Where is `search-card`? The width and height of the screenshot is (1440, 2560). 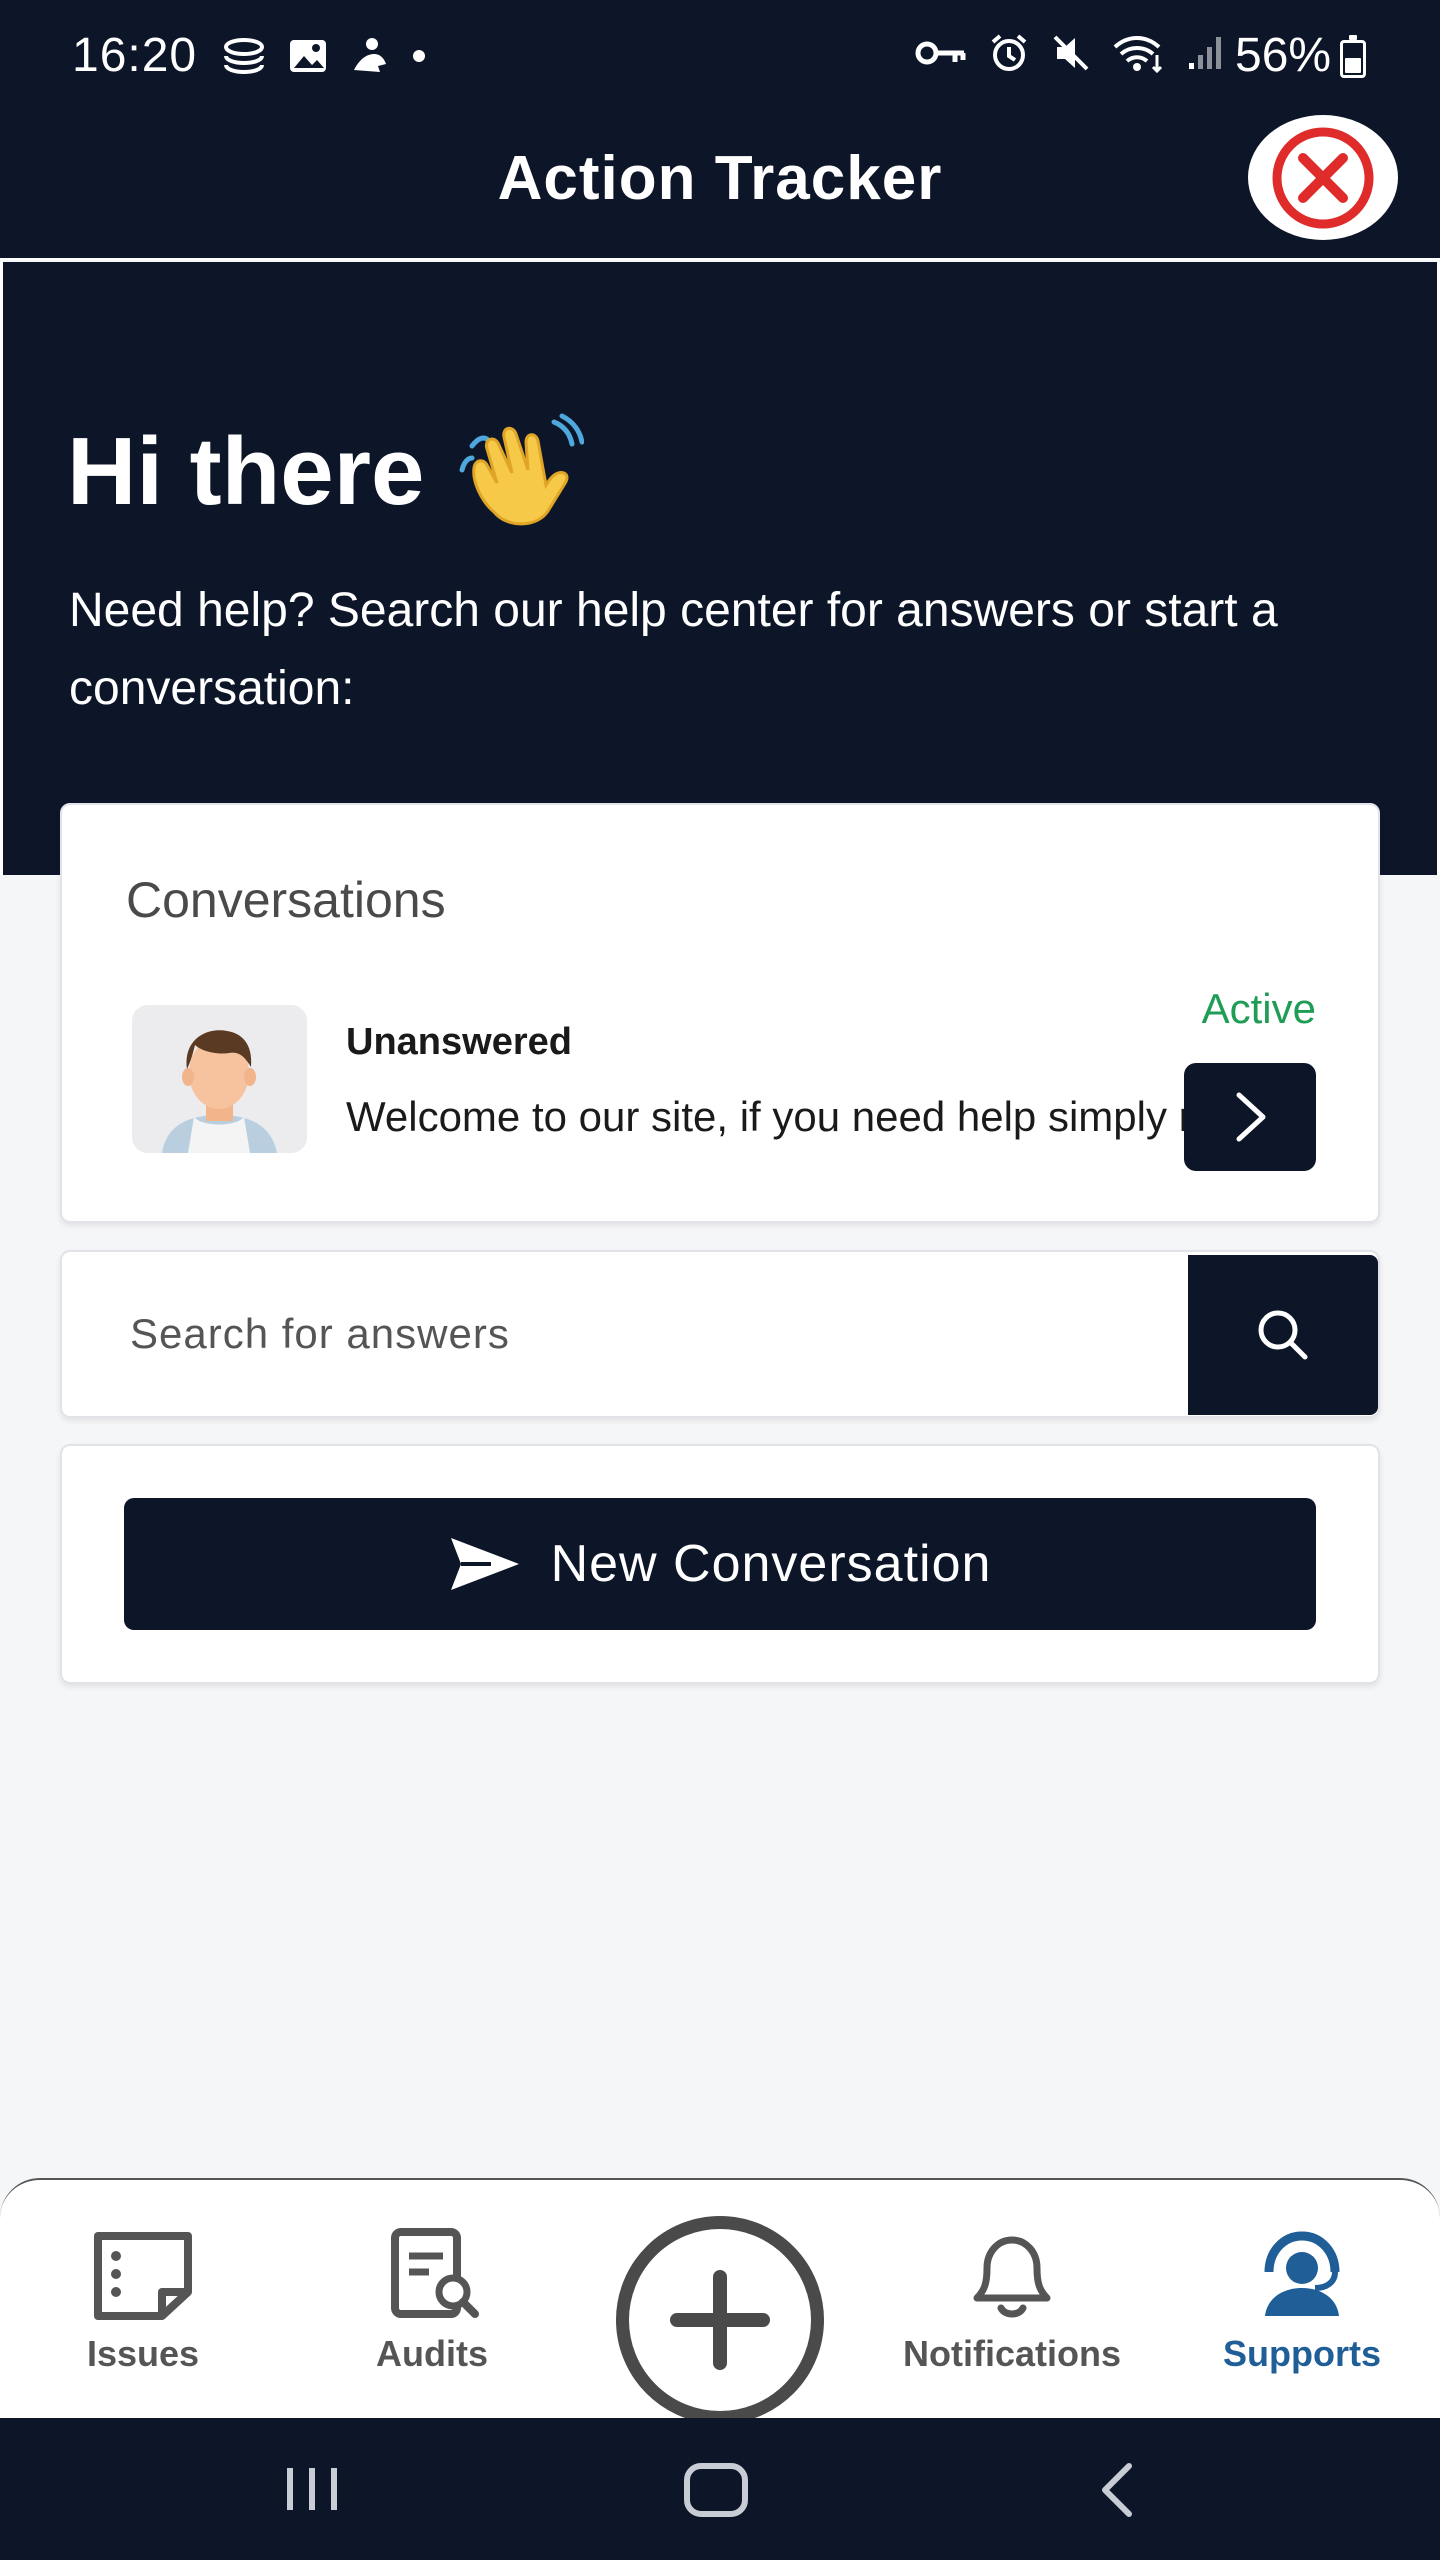
search-card is located at coordinates (720, 1334).